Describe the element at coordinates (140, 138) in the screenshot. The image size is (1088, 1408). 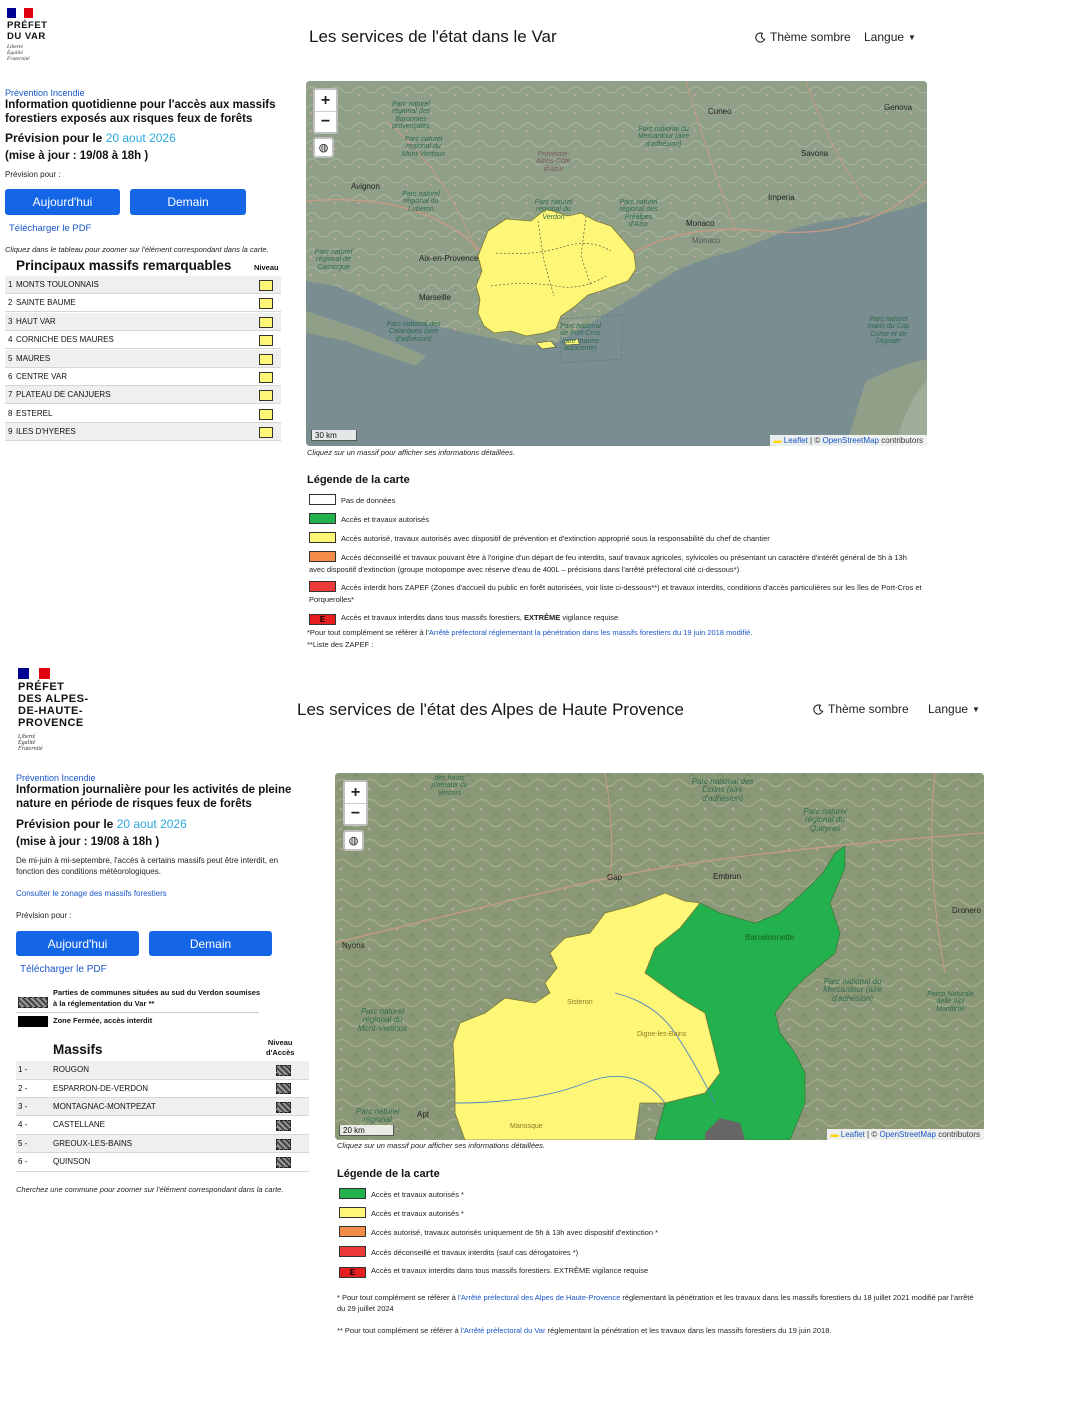
I see `forecast-date: 20 aout 2026` at that location.